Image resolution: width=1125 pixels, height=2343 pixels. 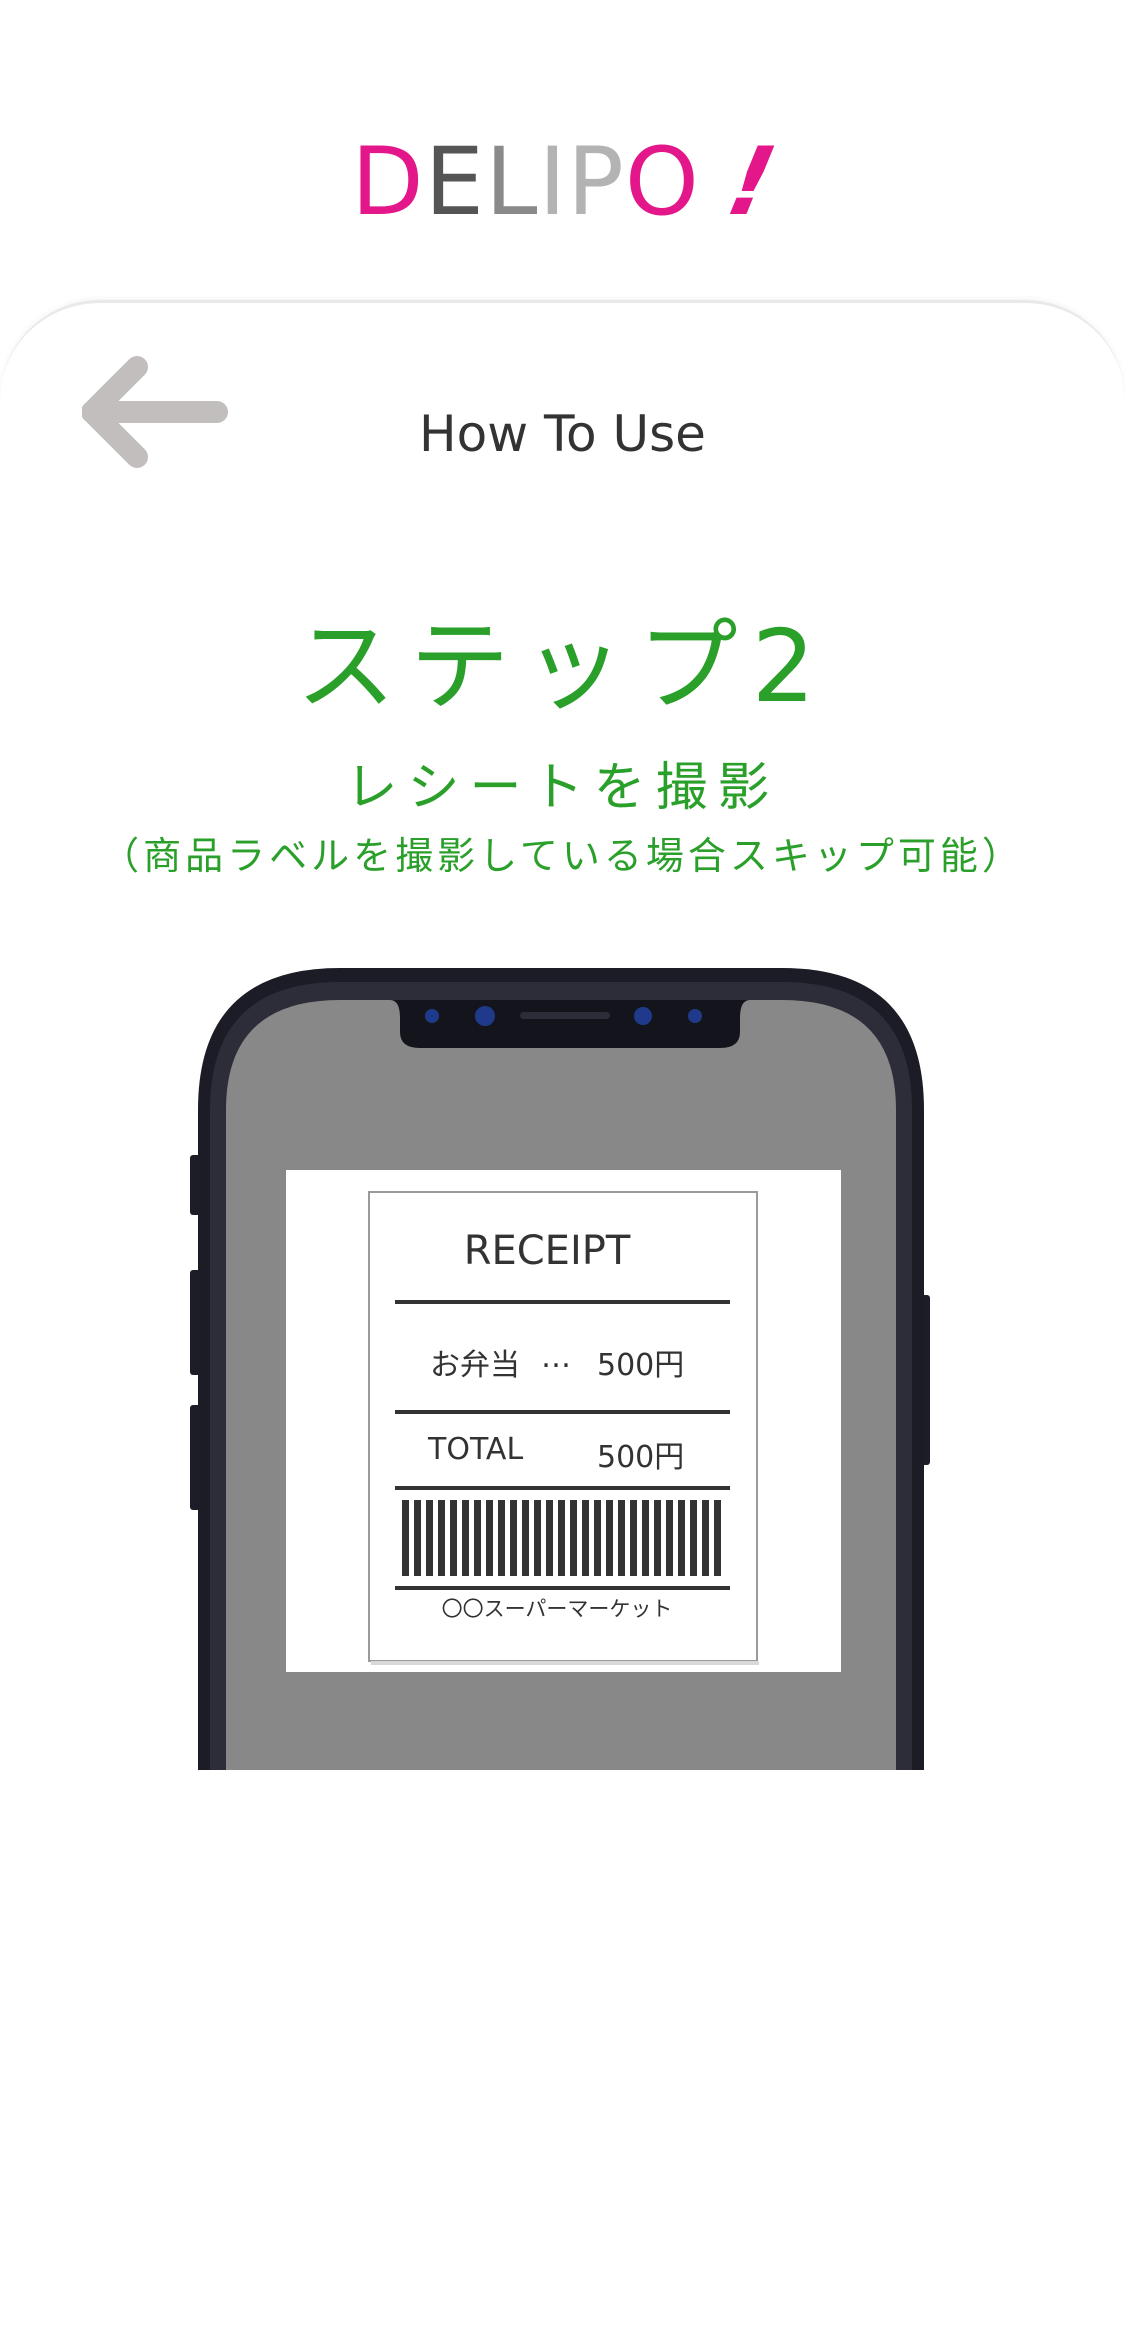 What do you see at coordinates (562, 666) in the screenshot?
I see `step-title: ステップ2` at bounding box center [562, 666].